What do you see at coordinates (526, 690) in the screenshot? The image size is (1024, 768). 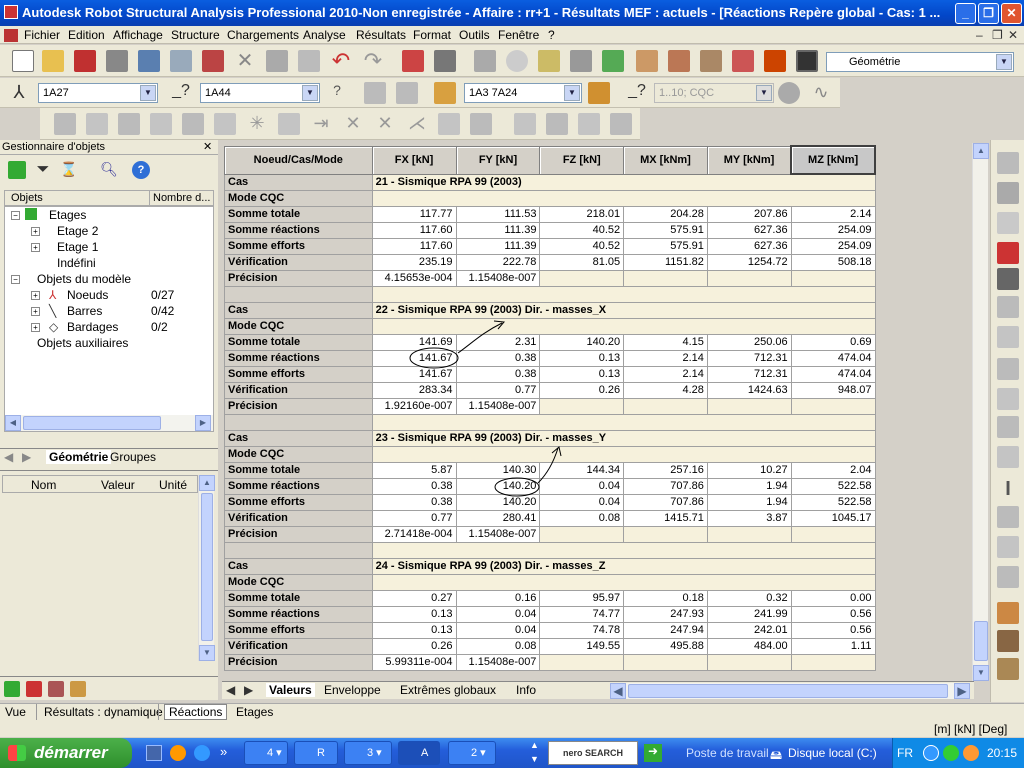 I see `tab-info: Info` at bounding box center [526, 690].